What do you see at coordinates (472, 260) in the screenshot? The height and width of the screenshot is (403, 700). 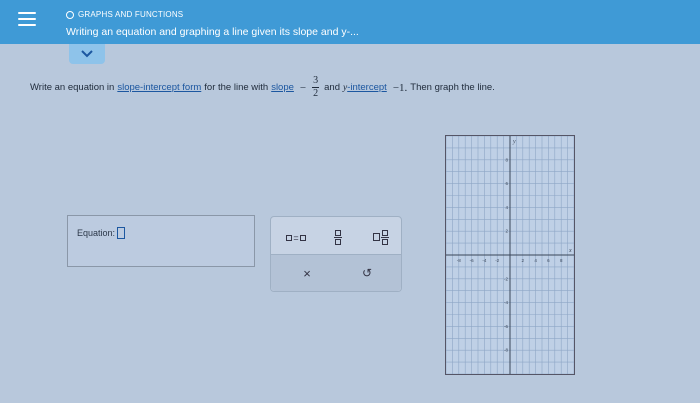 I see `x-tick-label: -6` at bounding box center [472, 260].